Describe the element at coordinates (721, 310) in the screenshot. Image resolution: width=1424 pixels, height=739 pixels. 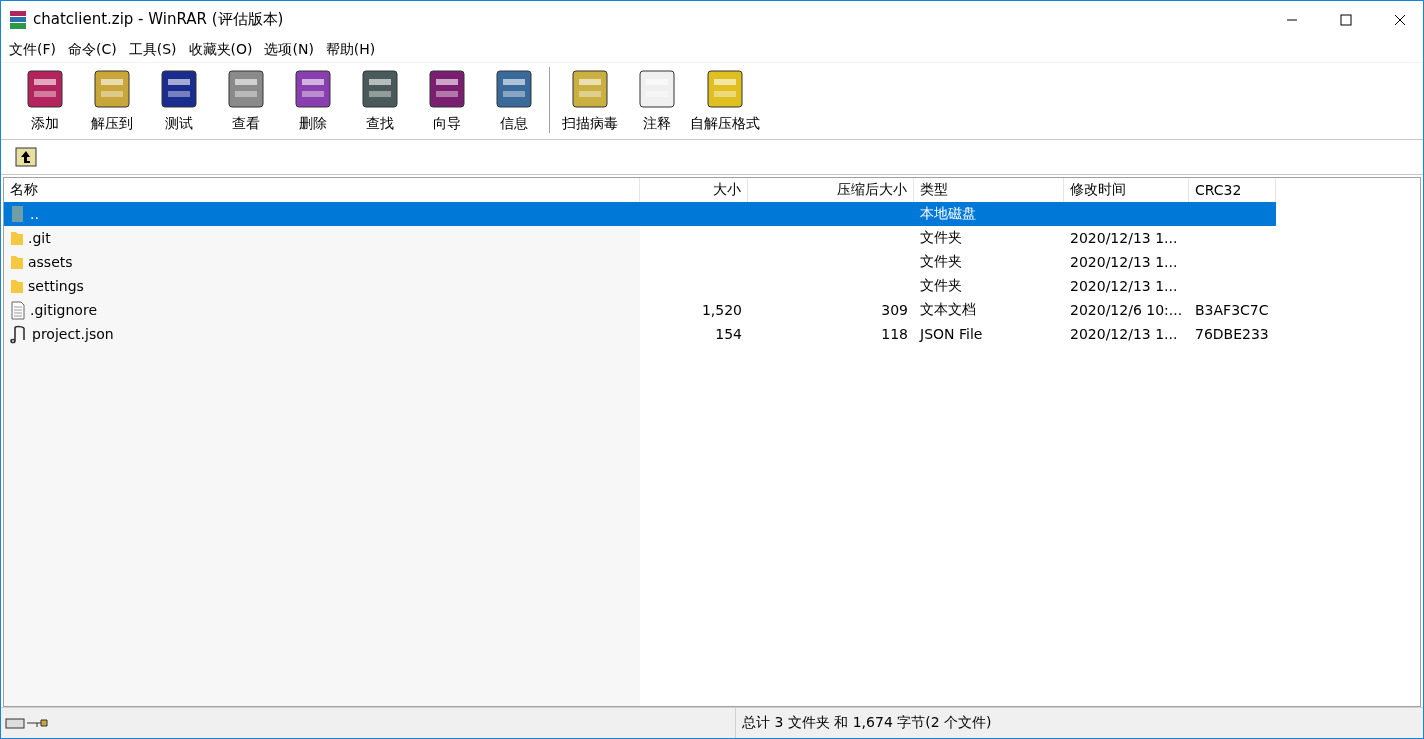
I see `table-cell-text: 1,520` at that location.